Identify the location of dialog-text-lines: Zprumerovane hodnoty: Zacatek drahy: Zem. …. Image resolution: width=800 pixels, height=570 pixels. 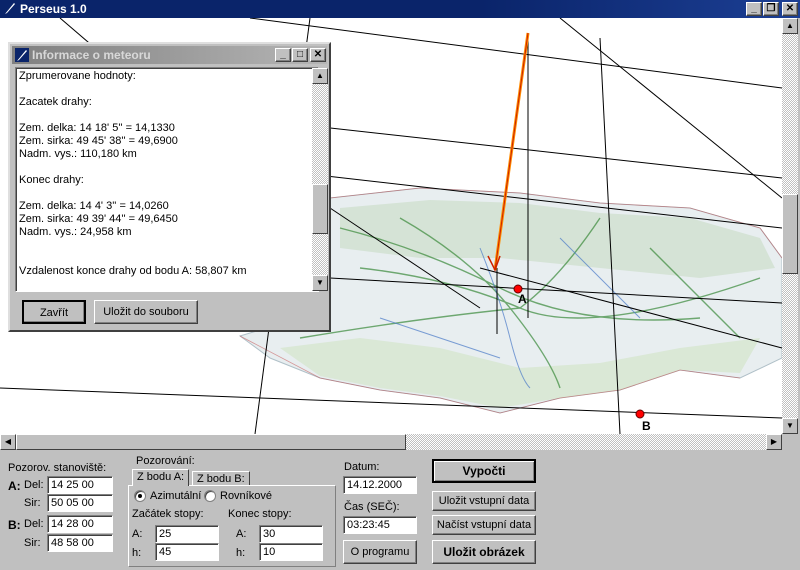
(167, 173).